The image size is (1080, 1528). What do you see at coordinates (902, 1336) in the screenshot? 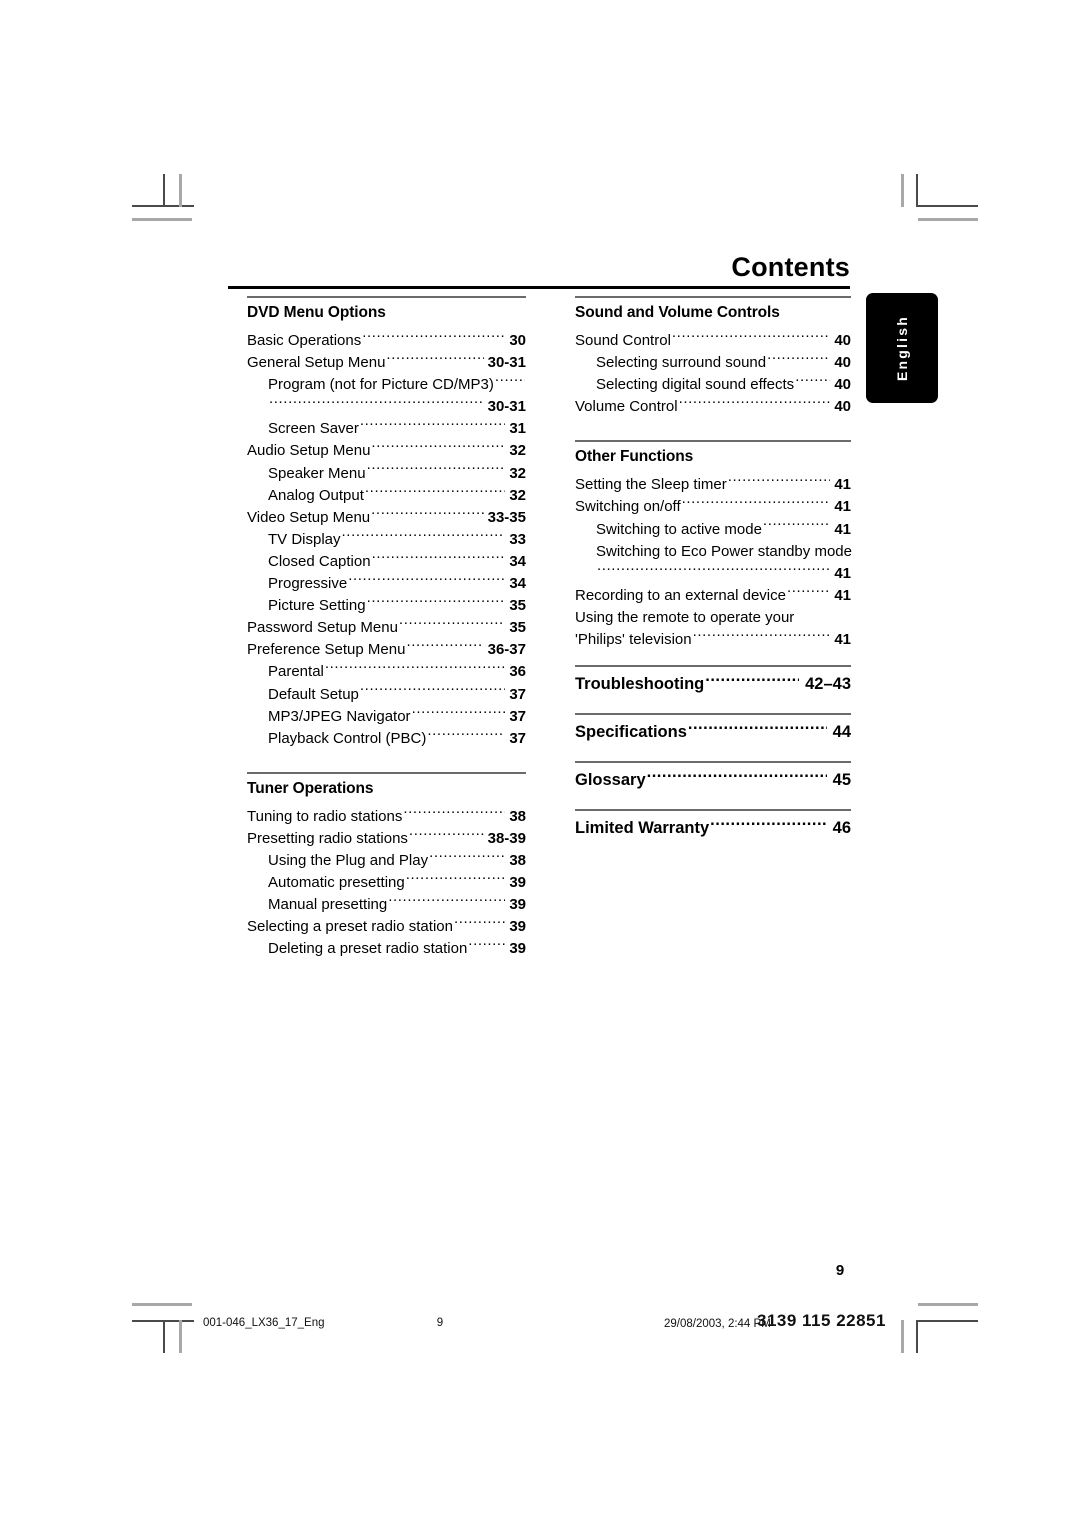
I see `crop-mark-bottom-right-gray-vertical` at bounding box center [902, 1336].